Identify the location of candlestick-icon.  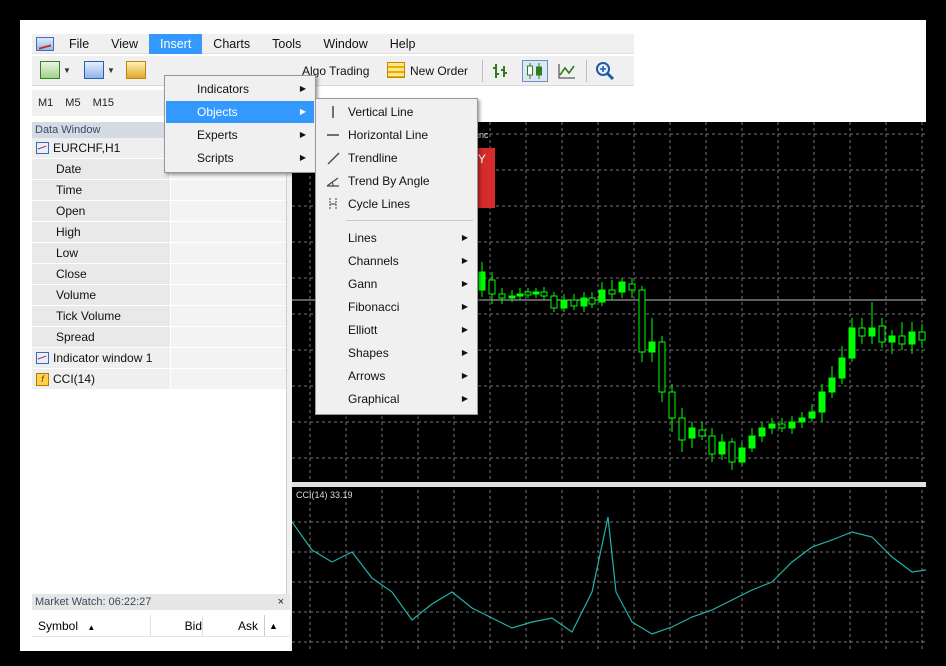
(534, 71).